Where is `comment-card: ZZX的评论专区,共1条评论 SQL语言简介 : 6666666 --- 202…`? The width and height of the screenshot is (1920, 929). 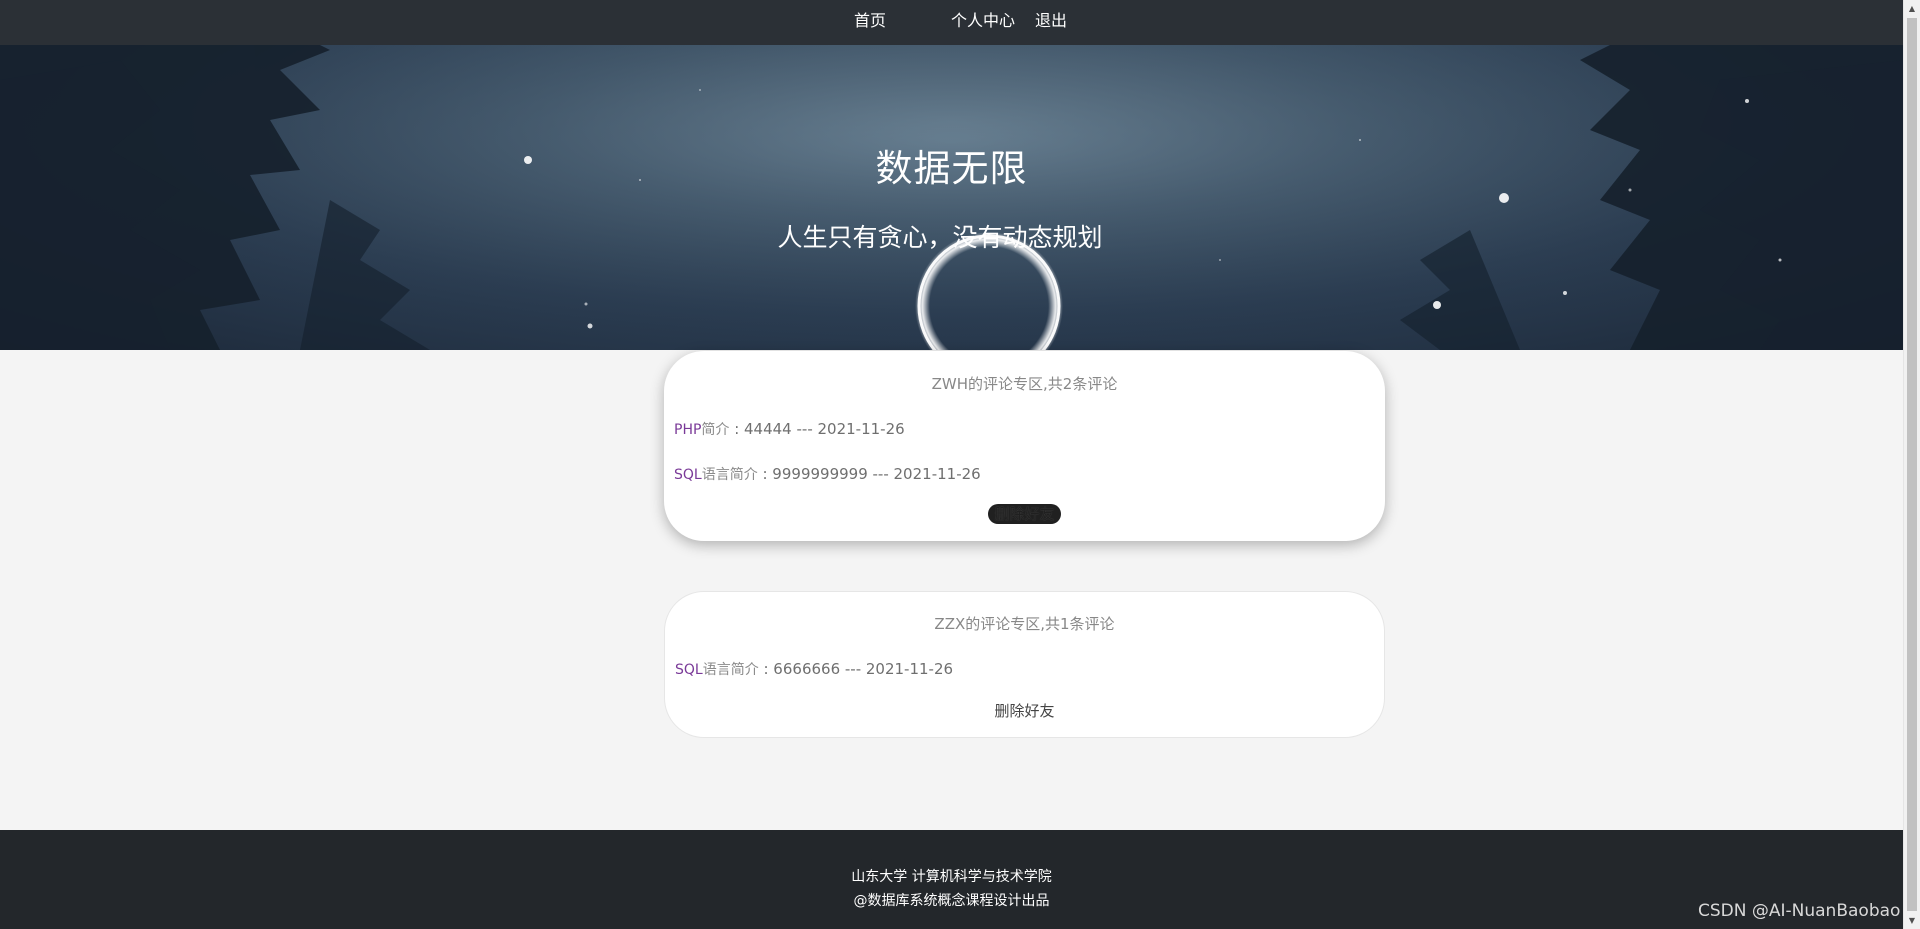
comment-card: ZZX的评论专区,共1条评论 SQL语言简介 : 6666666 --- 202… is located at coordinates (1024, 664).